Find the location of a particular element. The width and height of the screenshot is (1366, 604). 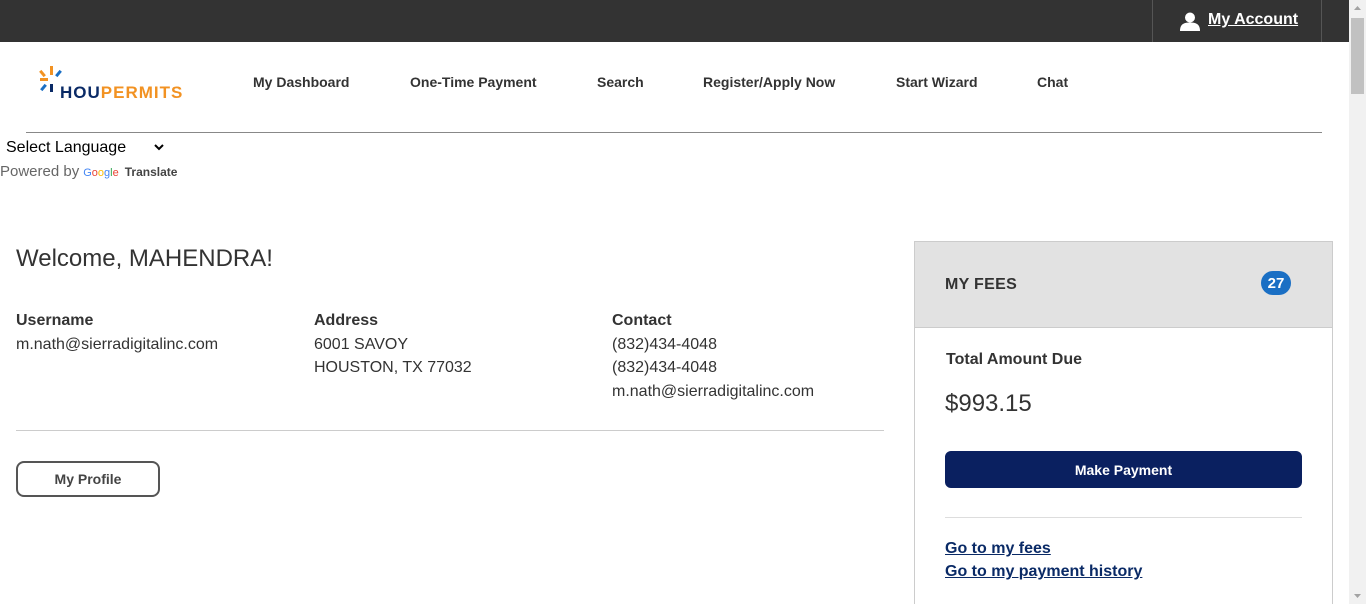

scroll-up-arrow-icon is located at coordinates (1357, 8).